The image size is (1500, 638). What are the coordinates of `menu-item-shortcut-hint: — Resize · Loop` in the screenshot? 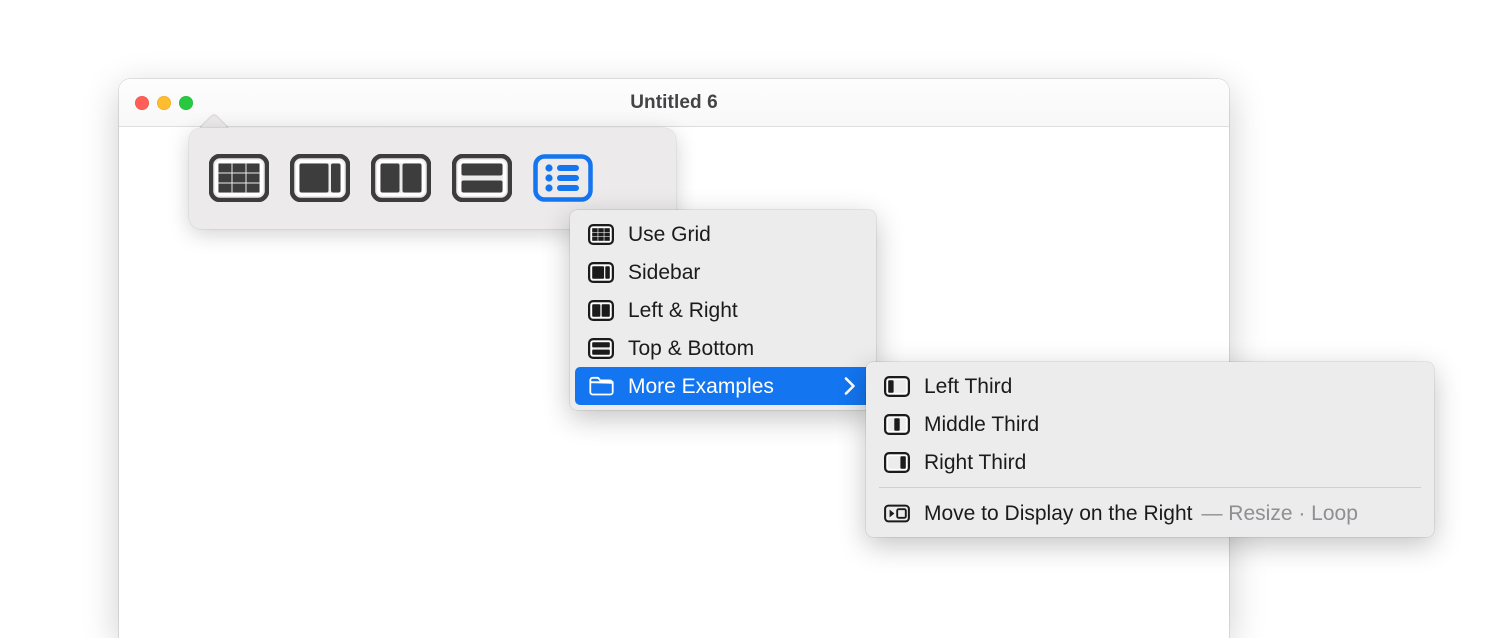 It's located at (1279, 513).